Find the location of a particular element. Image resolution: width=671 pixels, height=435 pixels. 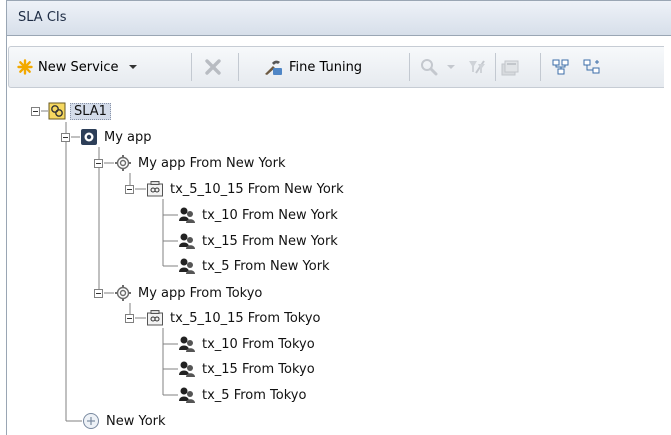

tree-node-label: tx_15 From New York is located at coordinates (270, 241).